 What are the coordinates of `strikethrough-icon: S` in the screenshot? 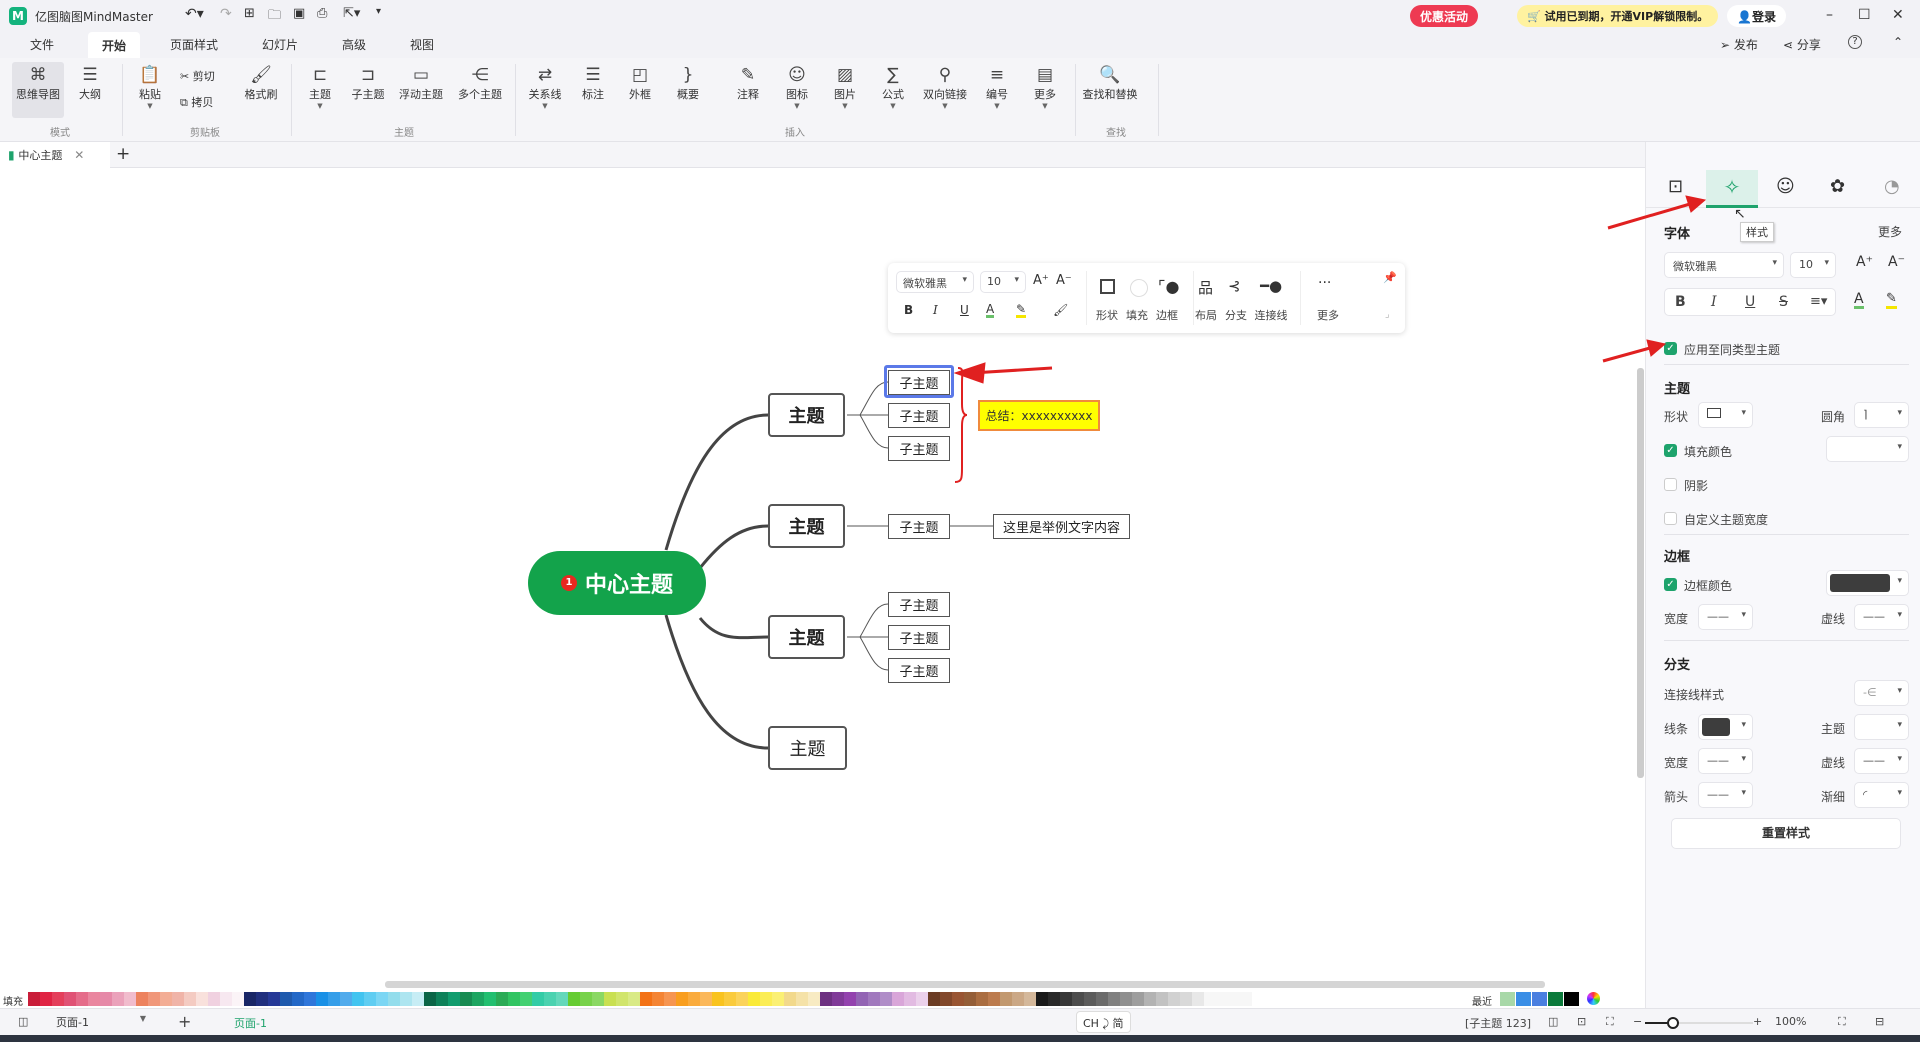 It's located at (1783, 302).